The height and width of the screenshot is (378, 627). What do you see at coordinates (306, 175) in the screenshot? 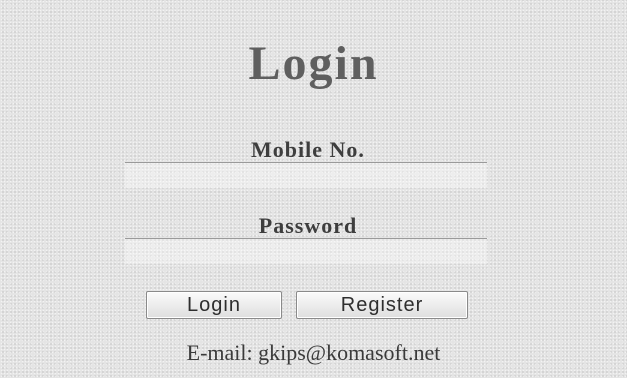
I see `mobile-input` at bounding box center [306, 175].